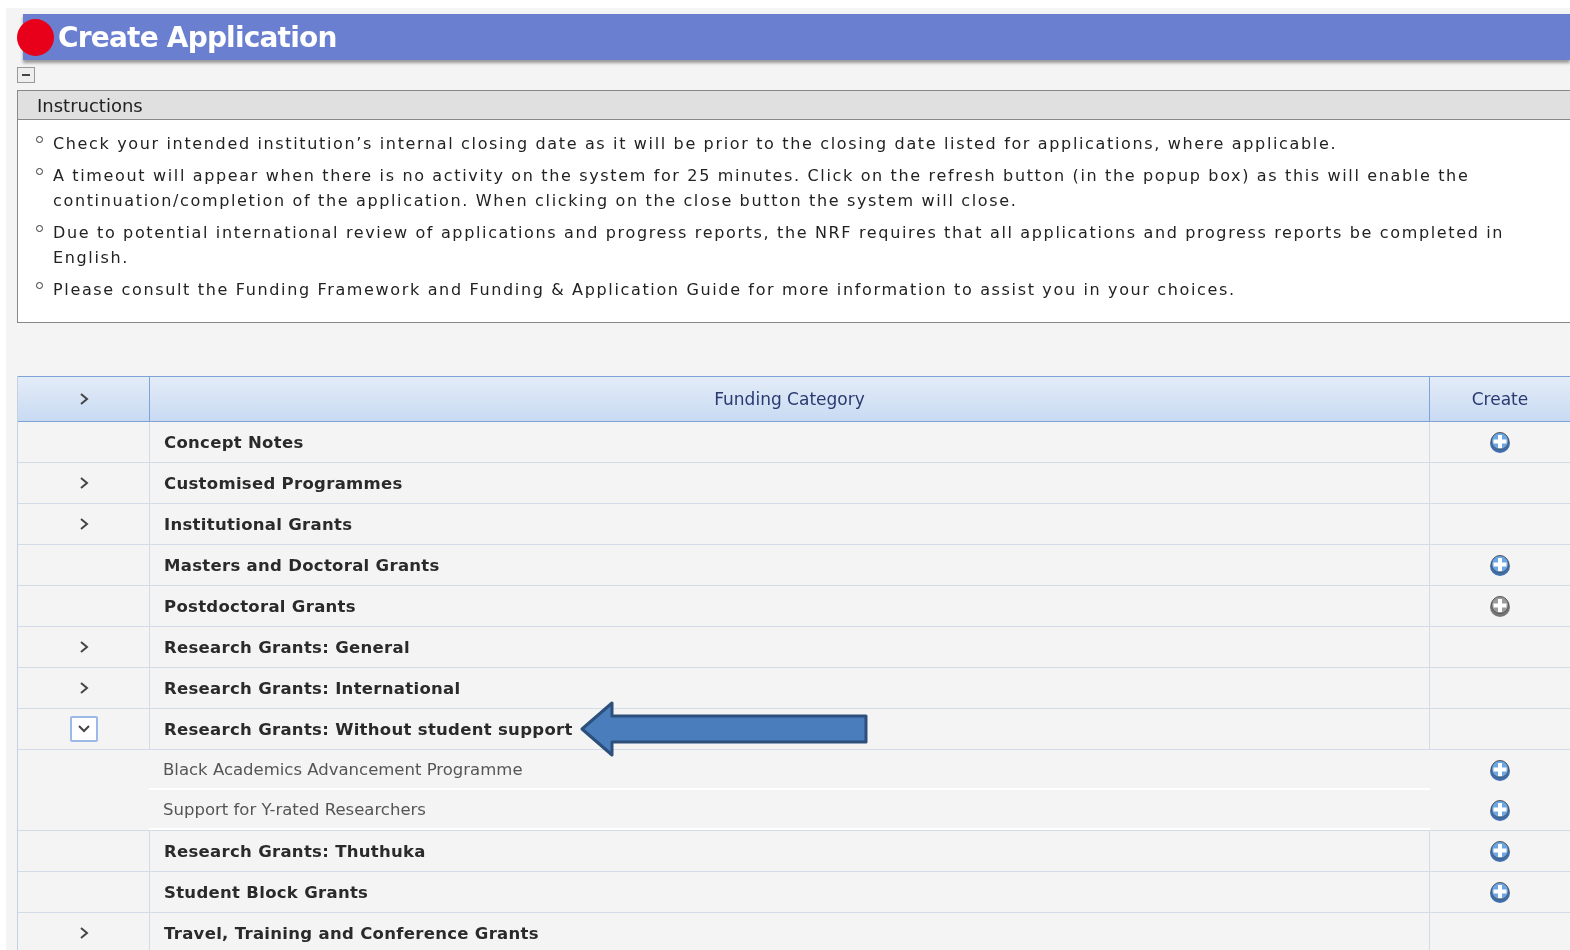  Describe the element at coordinates (234, 442) in the screenshot. I see `category-name: Concept Notes` at that location.